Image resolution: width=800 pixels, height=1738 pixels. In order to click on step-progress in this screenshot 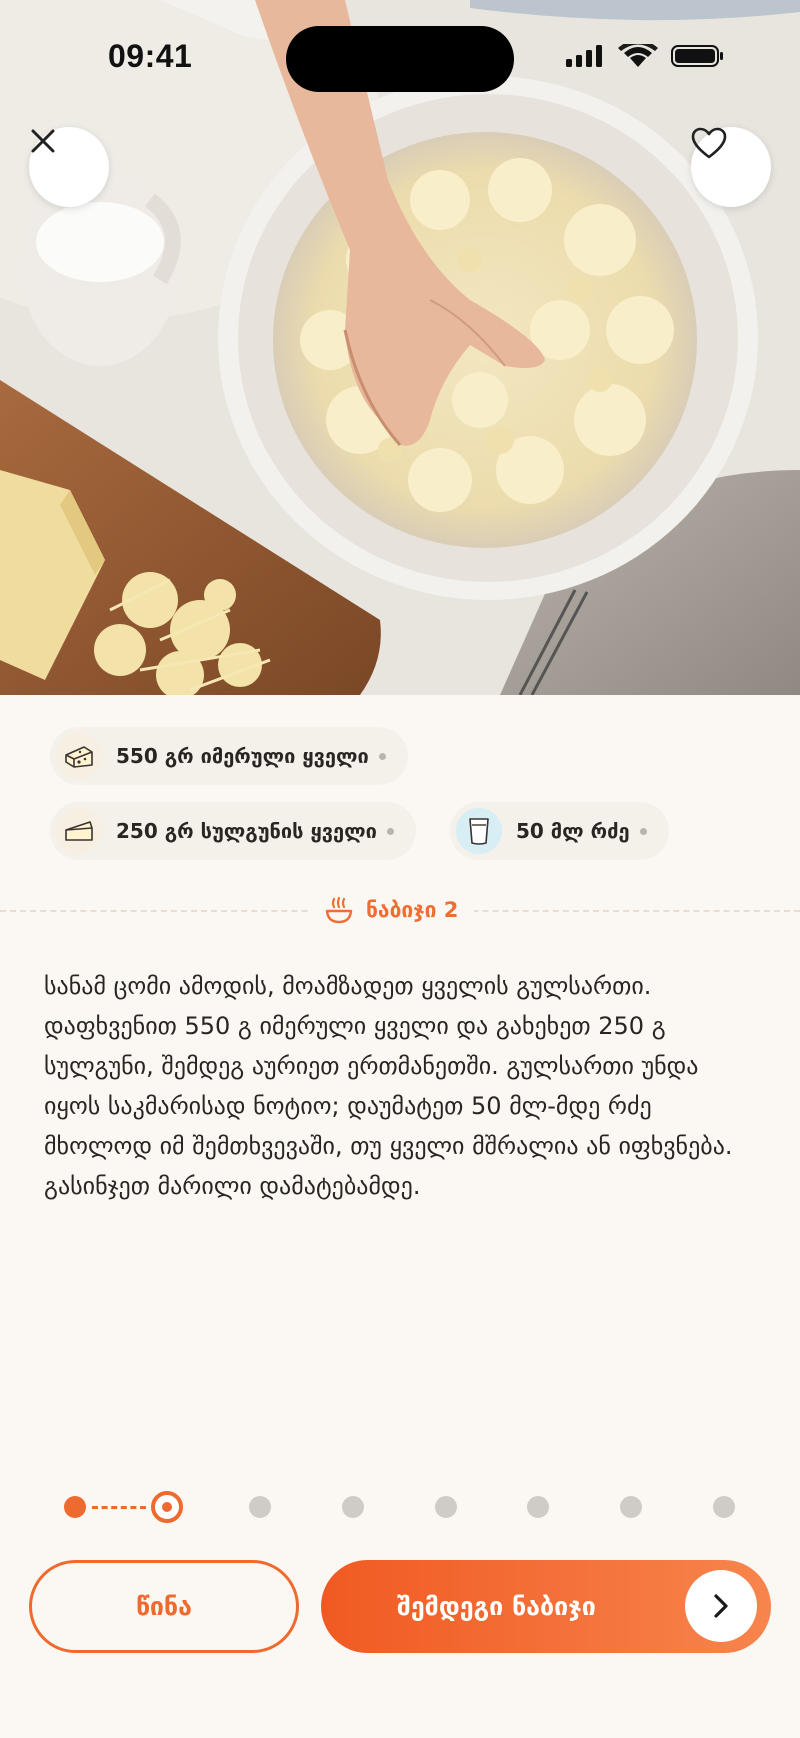, I will do `click(400, 1507)`.